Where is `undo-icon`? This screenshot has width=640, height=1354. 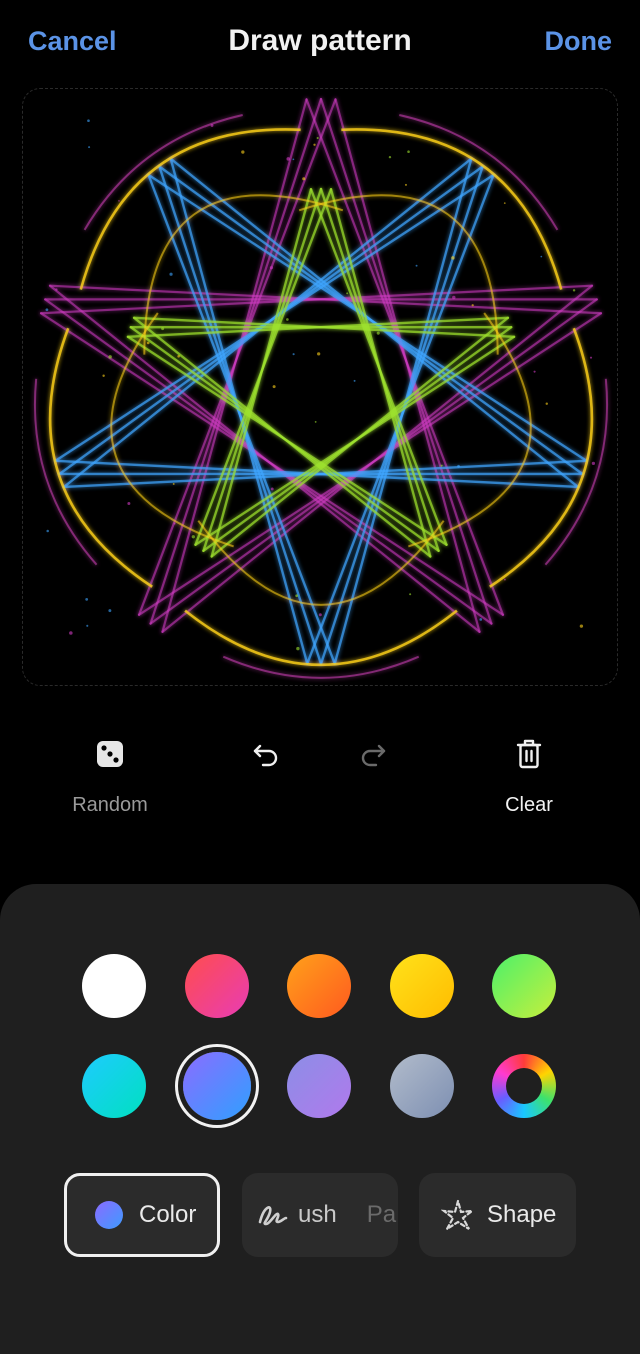 undo-icon is located at coordinates (266, 754).